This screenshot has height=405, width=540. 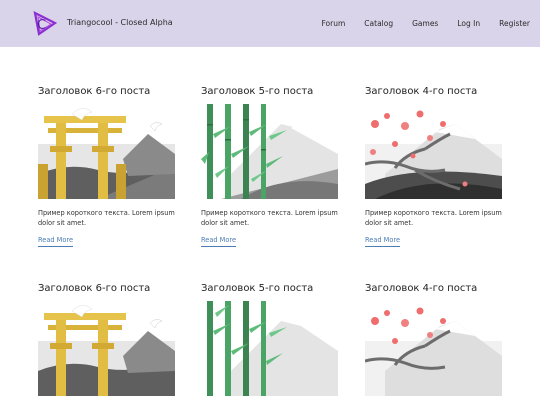 I want to click on main-nav: Forum Catalog Games Log In Register, so click(x=416, y=23).